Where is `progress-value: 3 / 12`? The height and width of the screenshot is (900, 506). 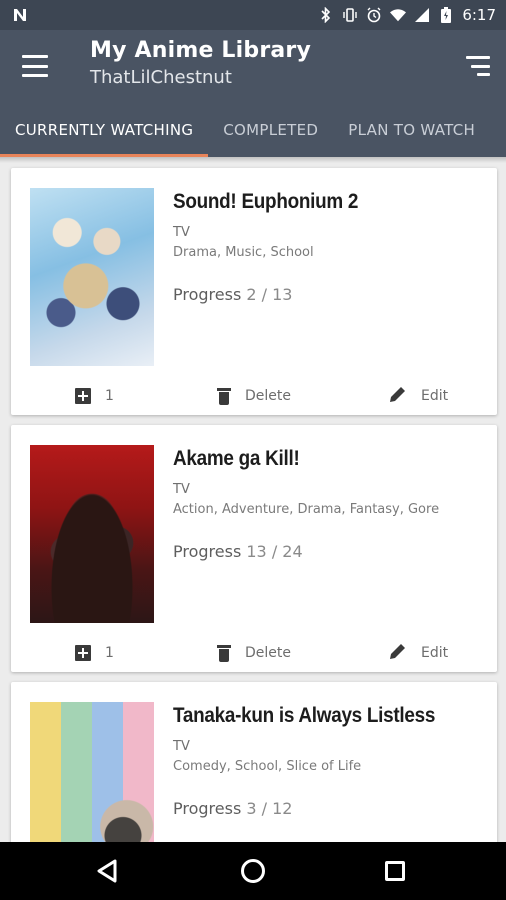 progress-value: 3 / 12 is located at coordinates (269, 808).